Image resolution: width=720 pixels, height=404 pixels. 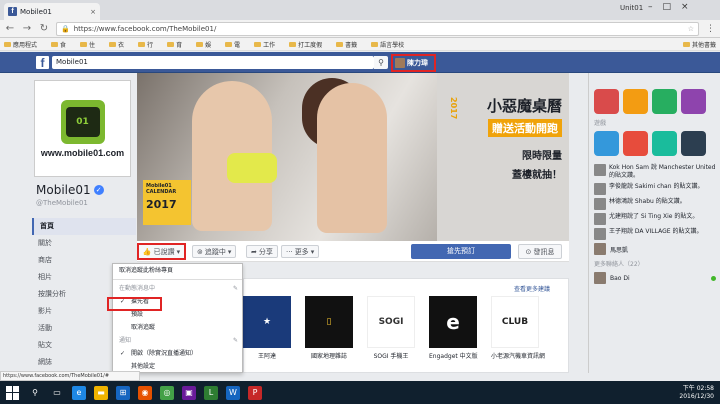 What do you see at coordinates (691, 29) in the screenshot?
I see `bookmark-star-icon: ☆` at bounding box center [691, 29].